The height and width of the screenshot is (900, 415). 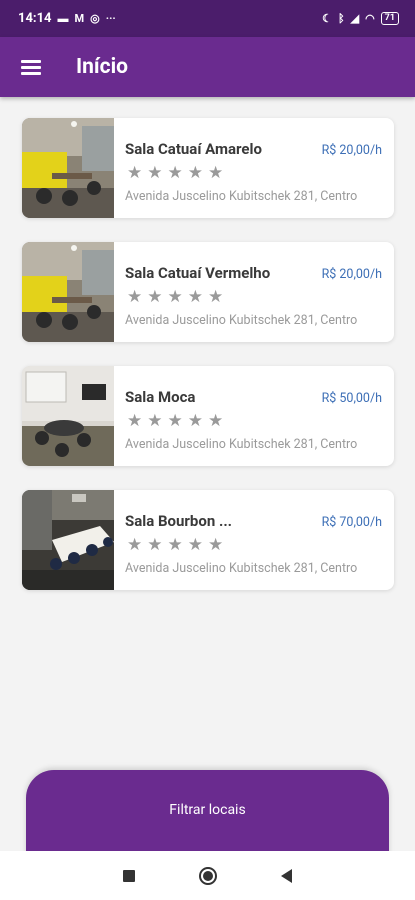 I want to click on gmail-icon: M, so click(x=79, y=18).